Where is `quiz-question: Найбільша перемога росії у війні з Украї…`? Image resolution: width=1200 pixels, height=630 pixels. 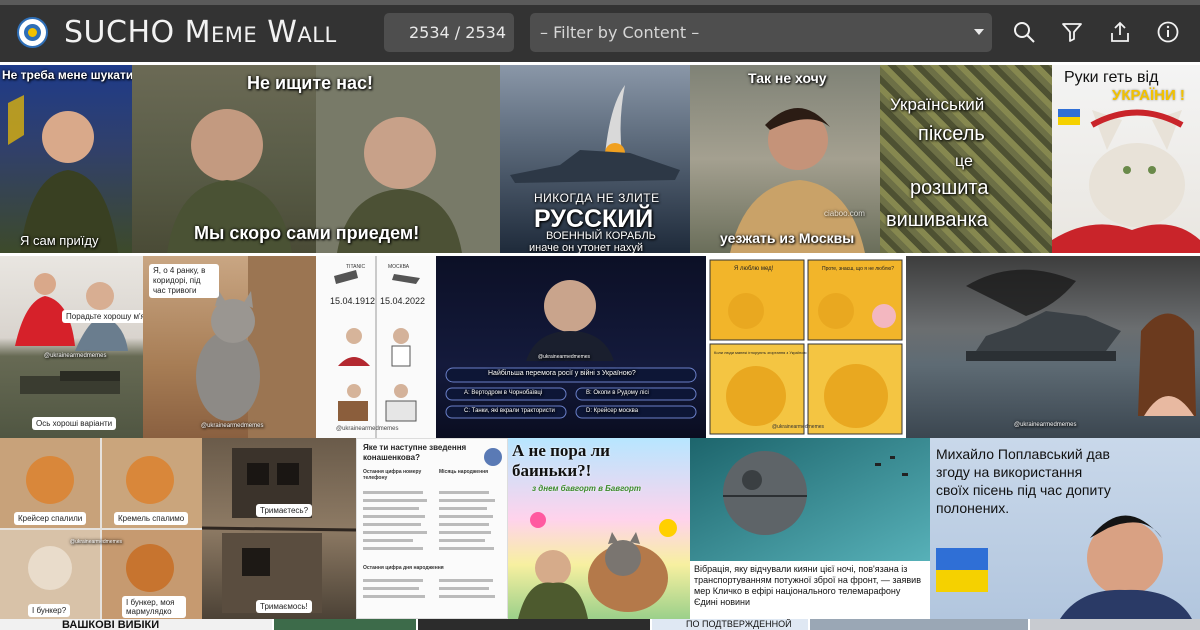 quiz-question: Найбільша перемога росії у війні з Украї… is located at coordinates (562, 373).